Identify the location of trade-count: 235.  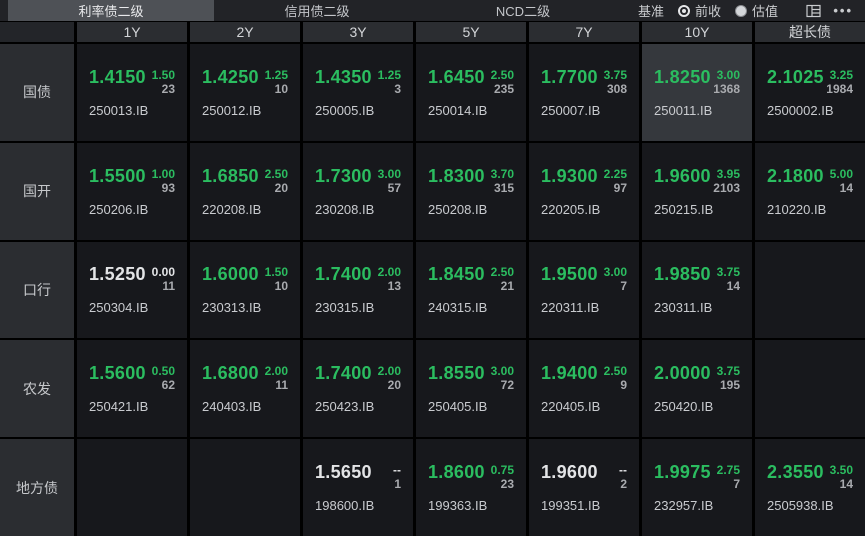
(503, 88).